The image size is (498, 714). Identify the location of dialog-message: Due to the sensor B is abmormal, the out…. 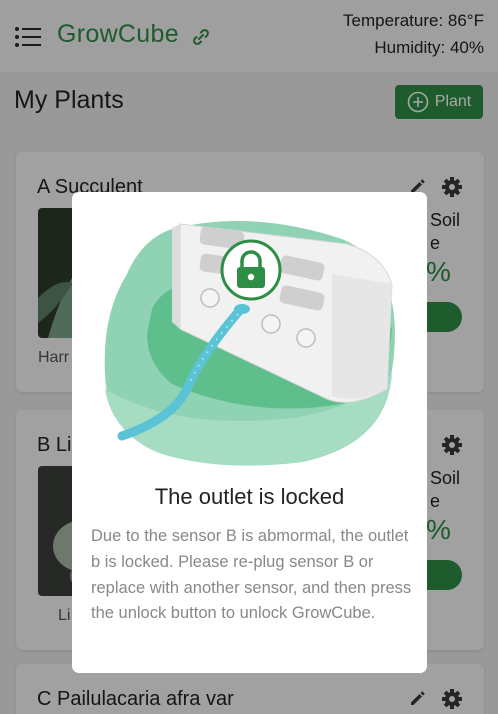
(251, 575).